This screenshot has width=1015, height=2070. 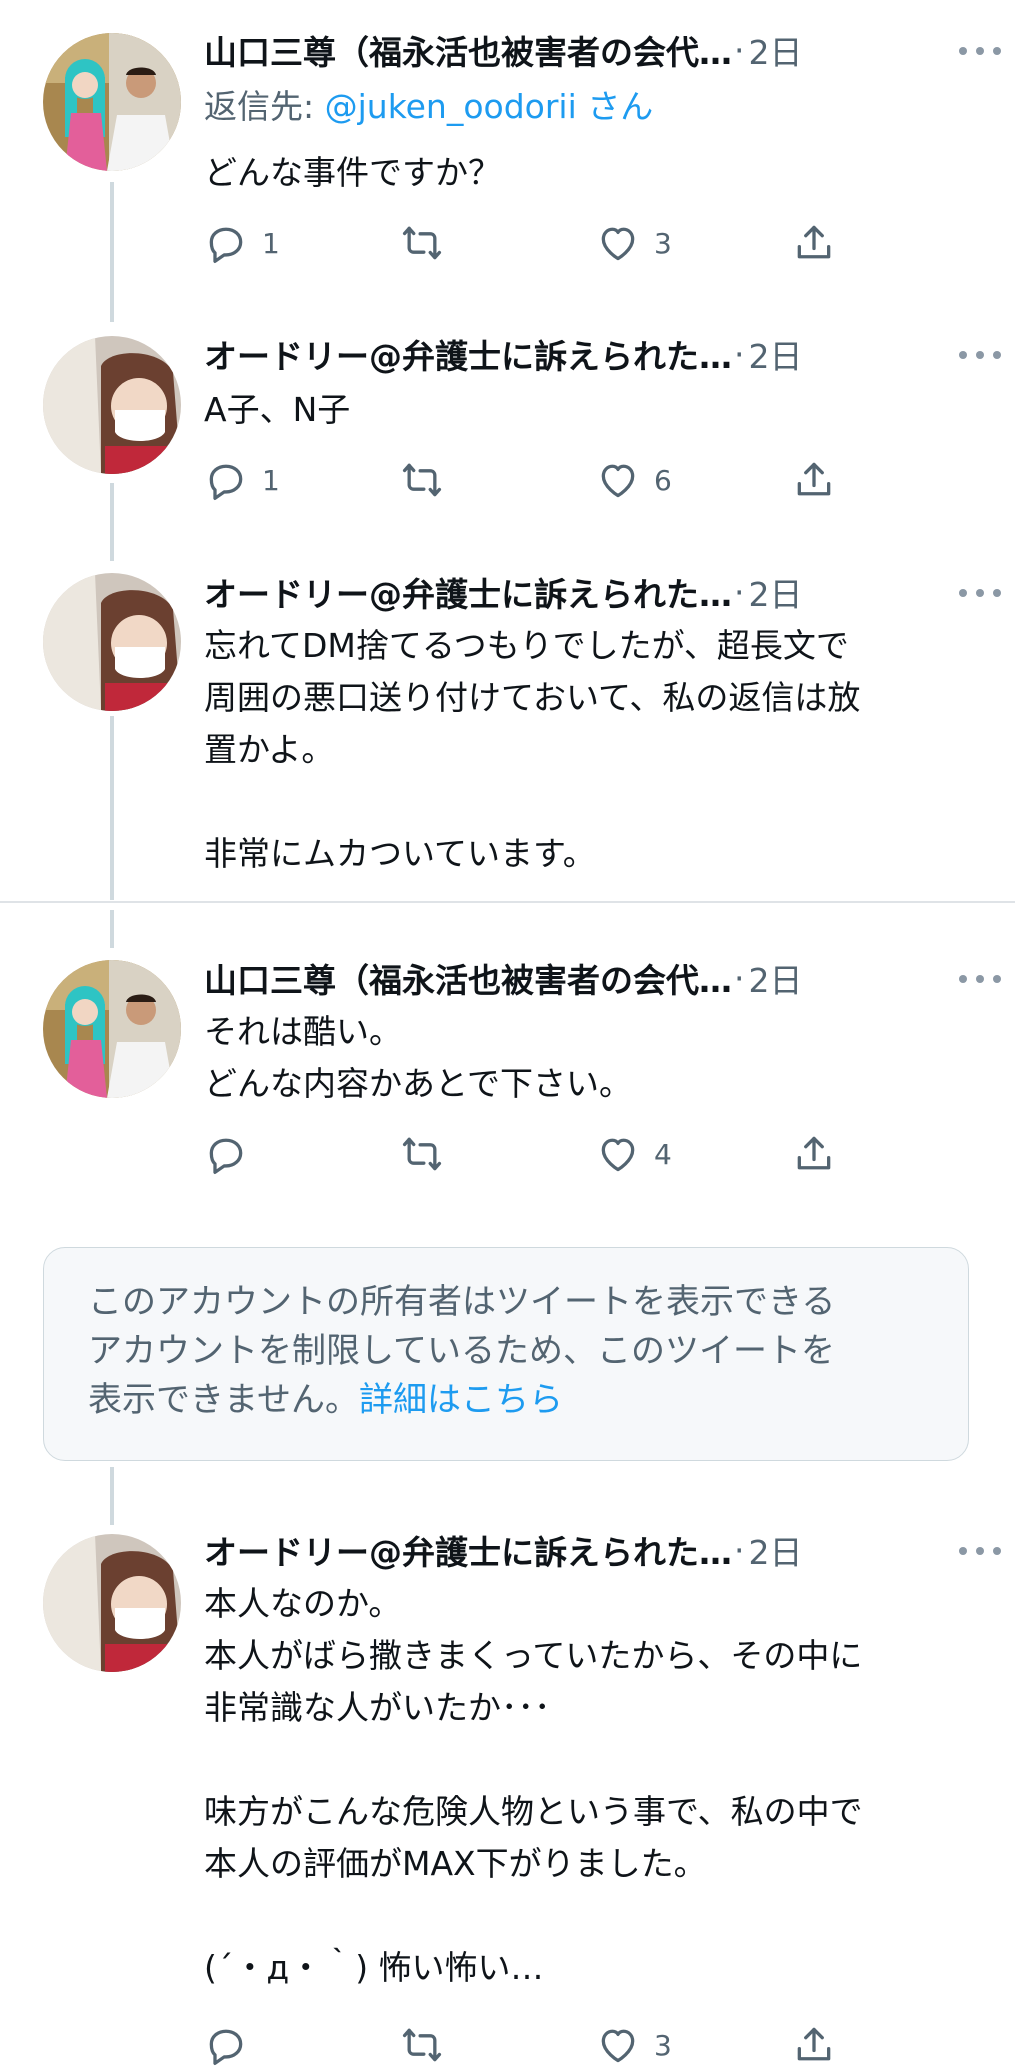 I want to click on reply-to: 返信先: @juken_oodorii さん, so click(x=428, y=104).